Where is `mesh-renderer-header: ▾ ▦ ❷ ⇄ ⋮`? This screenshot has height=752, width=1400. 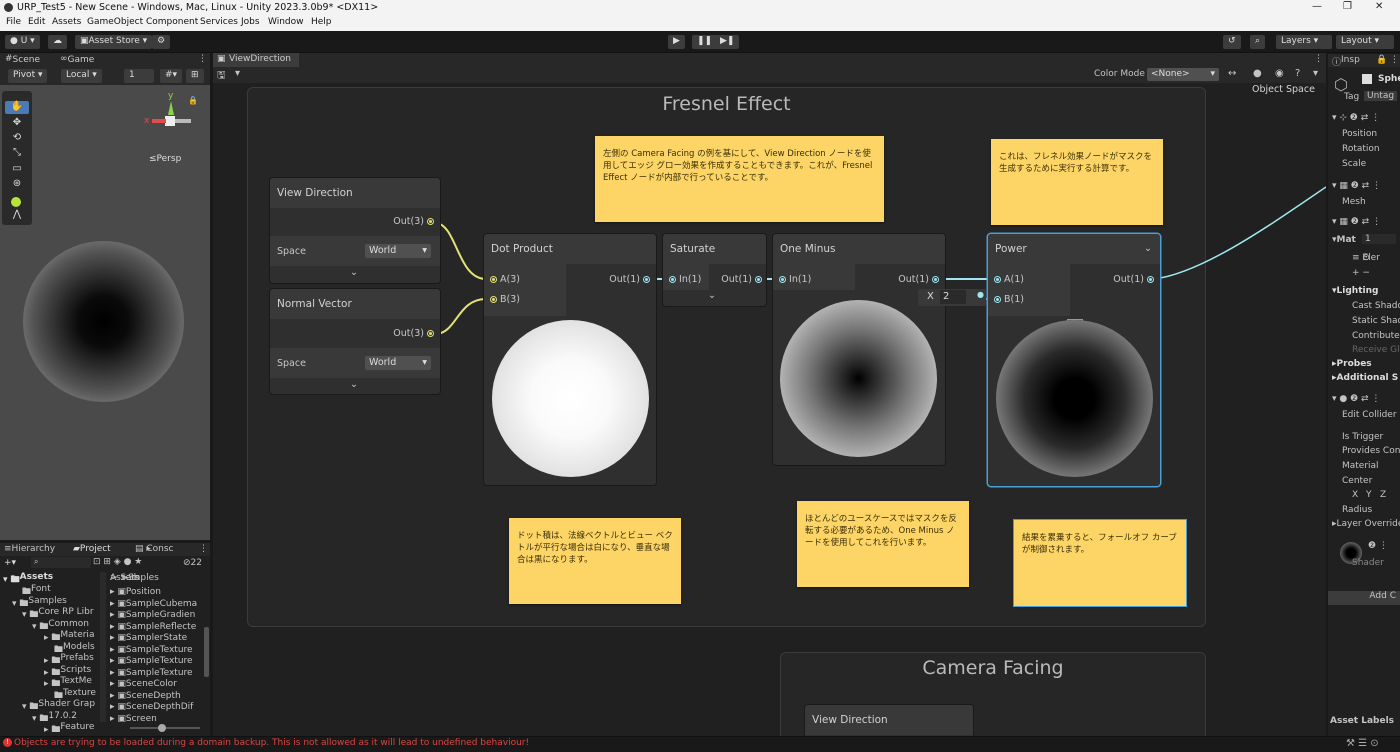 mesh-renderer-header: ▾ ▦ ❷ ⇄ ⋮ is located at coordinates (1356, 222).